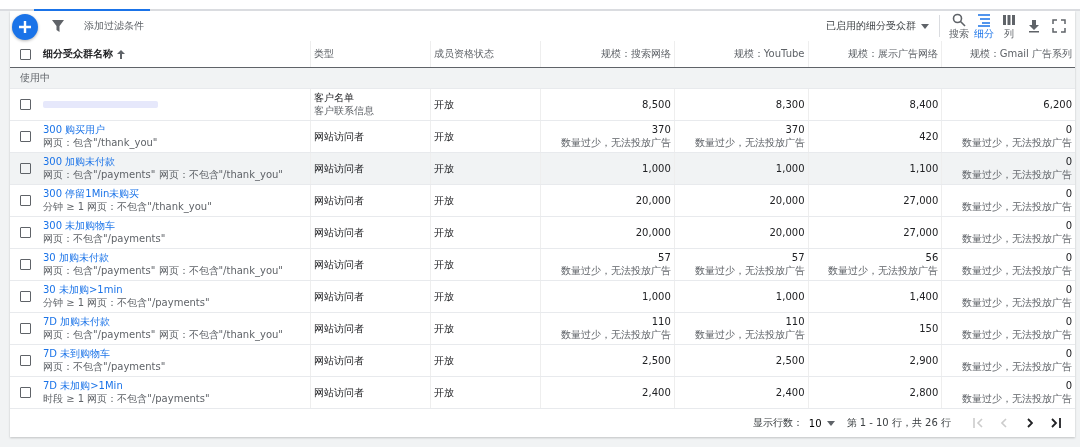 This screenshot has height=447, width=1080. What do you see at coordinates (1004, 423) in the screenshot?
I see `chevron-left-icon` at bounding box center [1004, 423].